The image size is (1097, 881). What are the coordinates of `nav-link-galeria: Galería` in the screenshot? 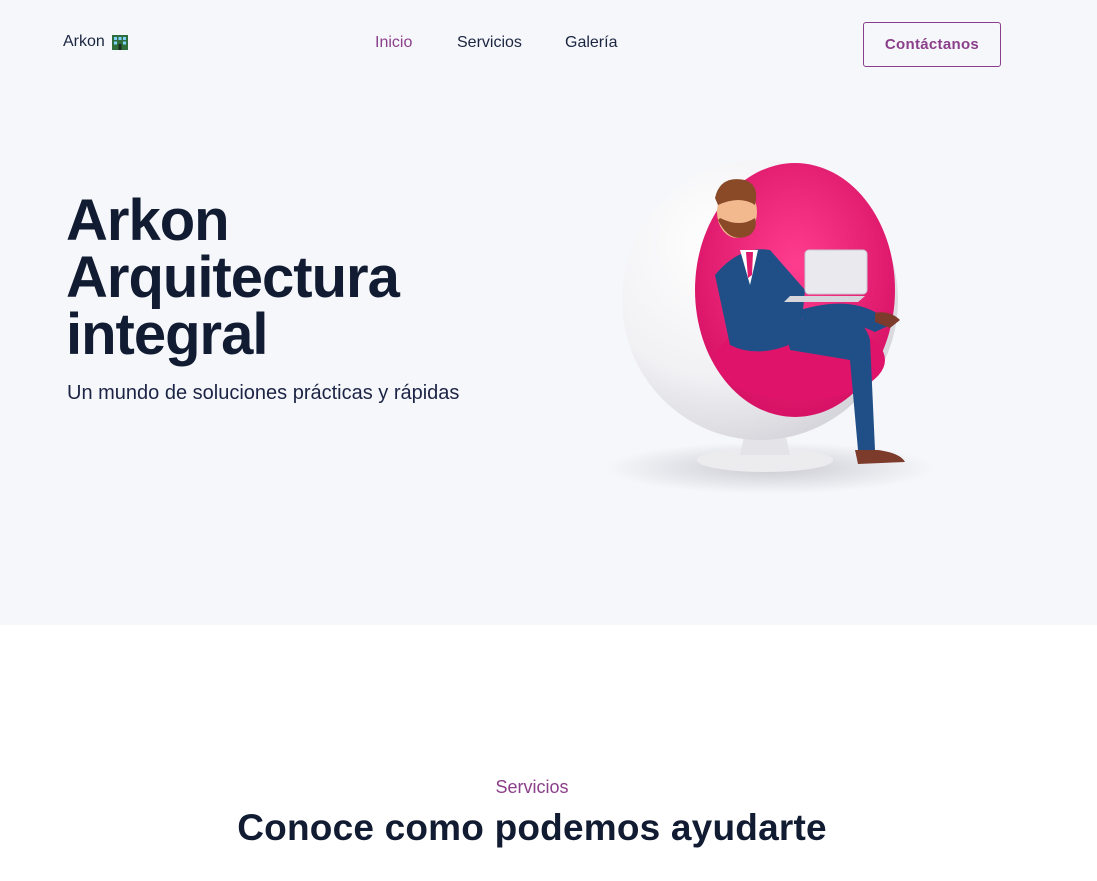 It's located at (591, 43).